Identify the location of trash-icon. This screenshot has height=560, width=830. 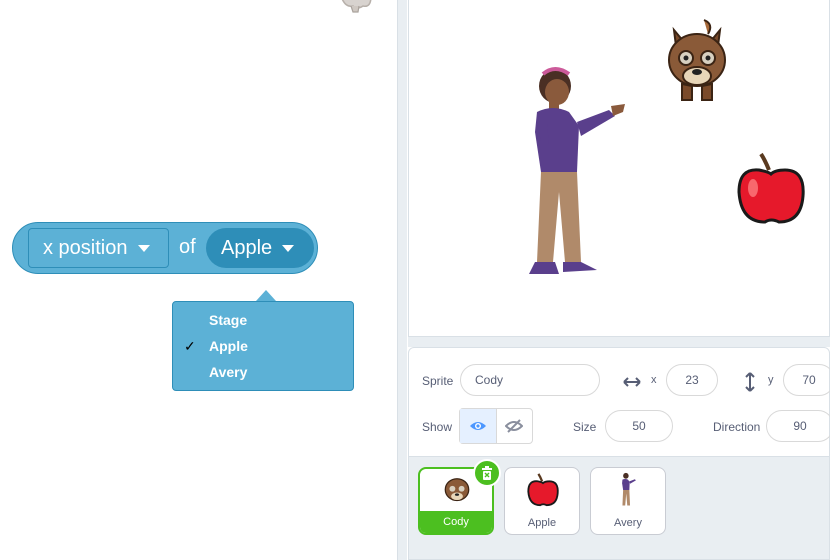
(487, 473).